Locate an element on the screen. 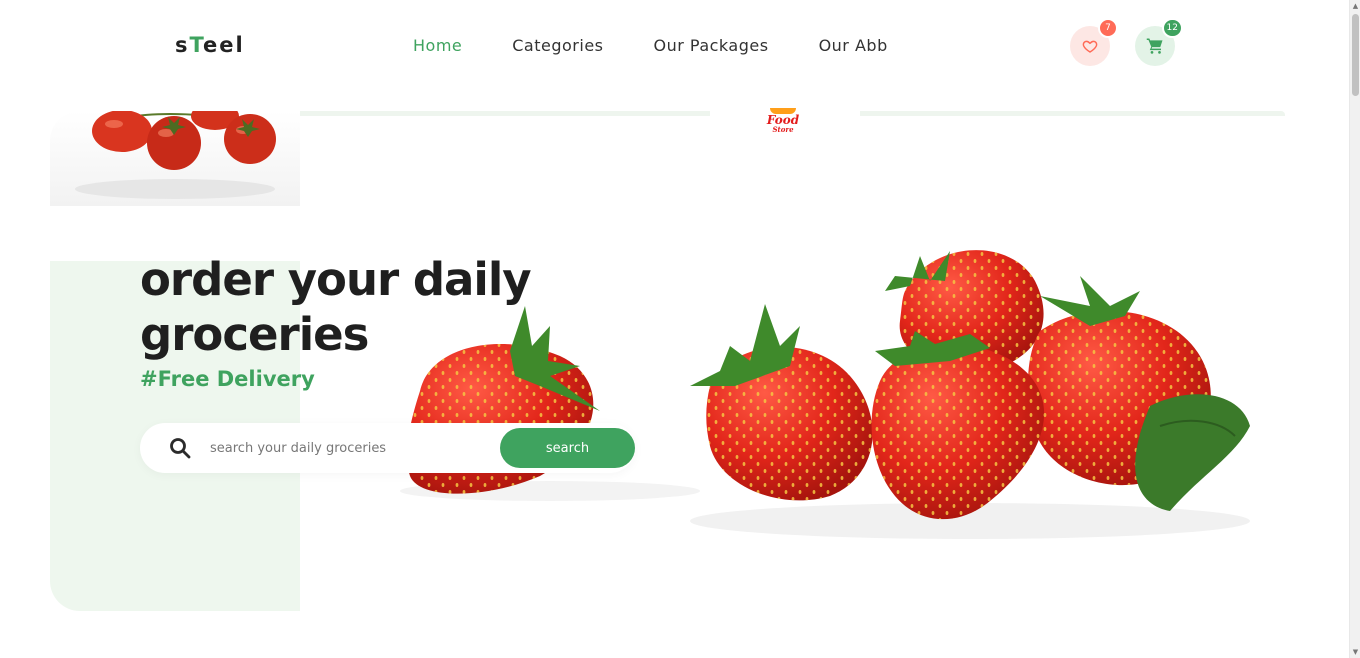 This screenshot has width=1360, height=658. search-button: search is located at coordinates (567, 448).